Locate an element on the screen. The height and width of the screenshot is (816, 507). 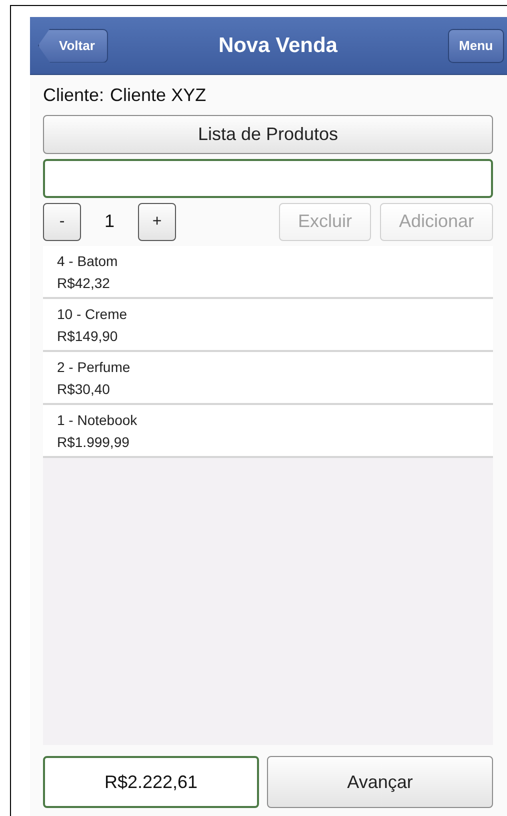
product-price: R$42,32 is located at coordinates (84, 283).